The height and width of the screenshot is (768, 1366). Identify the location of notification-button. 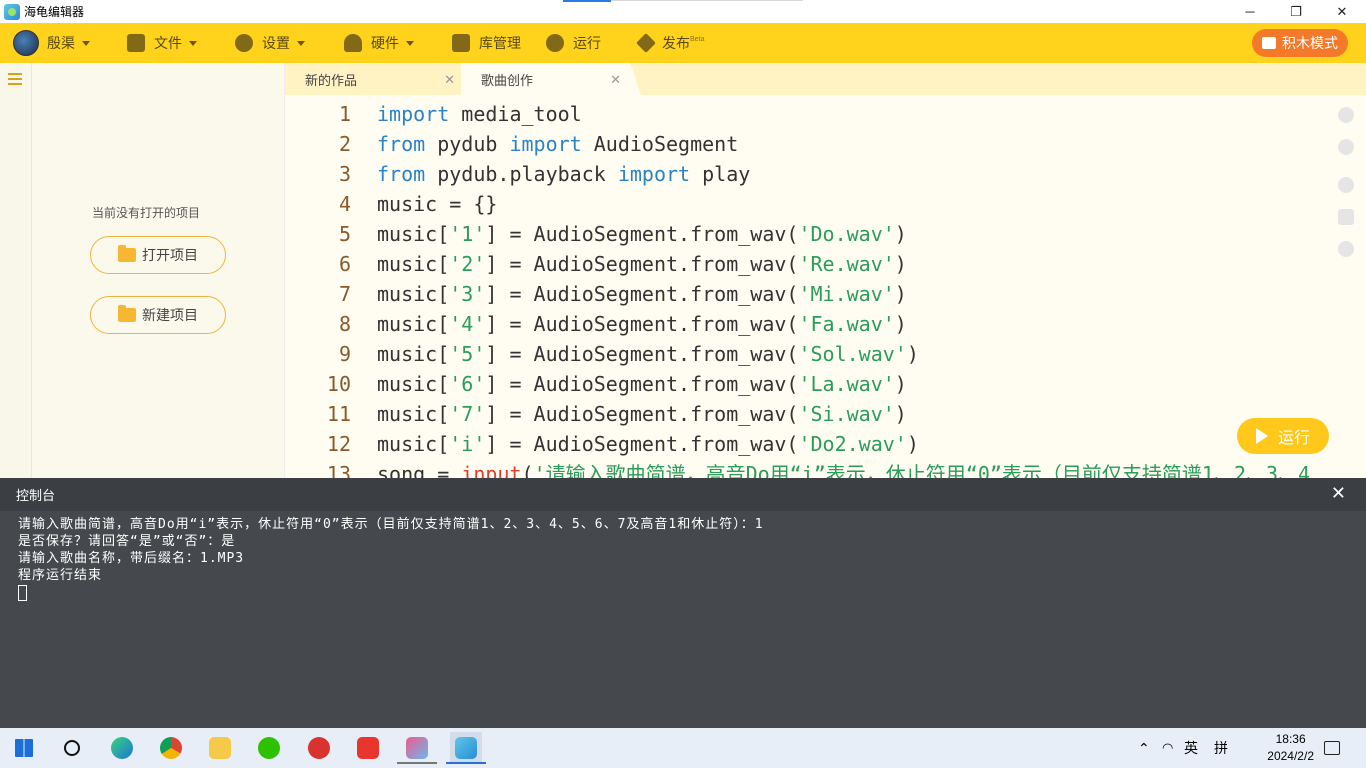
(1332, 748).